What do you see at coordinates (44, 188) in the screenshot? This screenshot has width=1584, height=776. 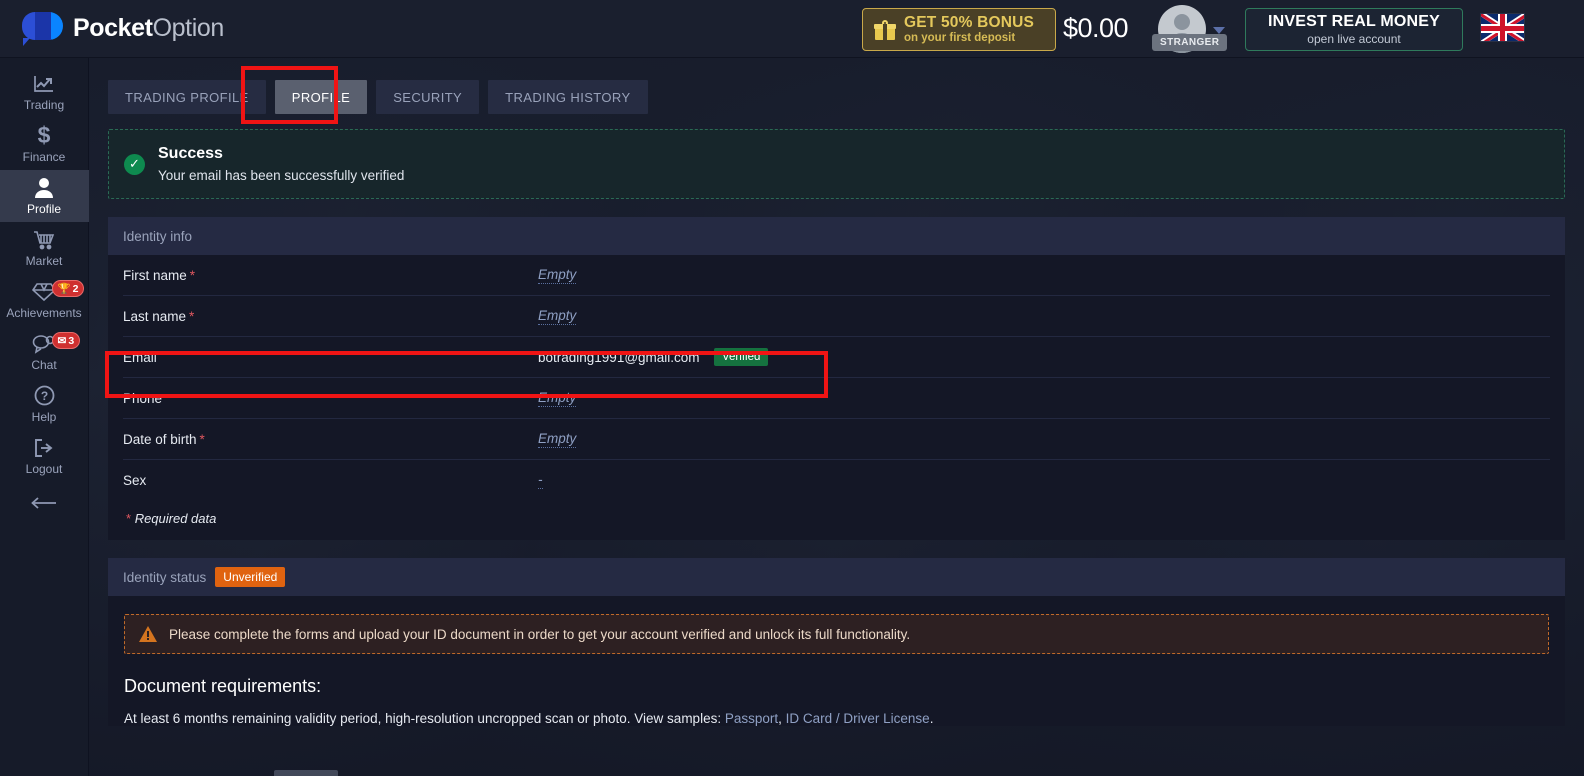 I see `user-icon` at bounding box center [44, 188].